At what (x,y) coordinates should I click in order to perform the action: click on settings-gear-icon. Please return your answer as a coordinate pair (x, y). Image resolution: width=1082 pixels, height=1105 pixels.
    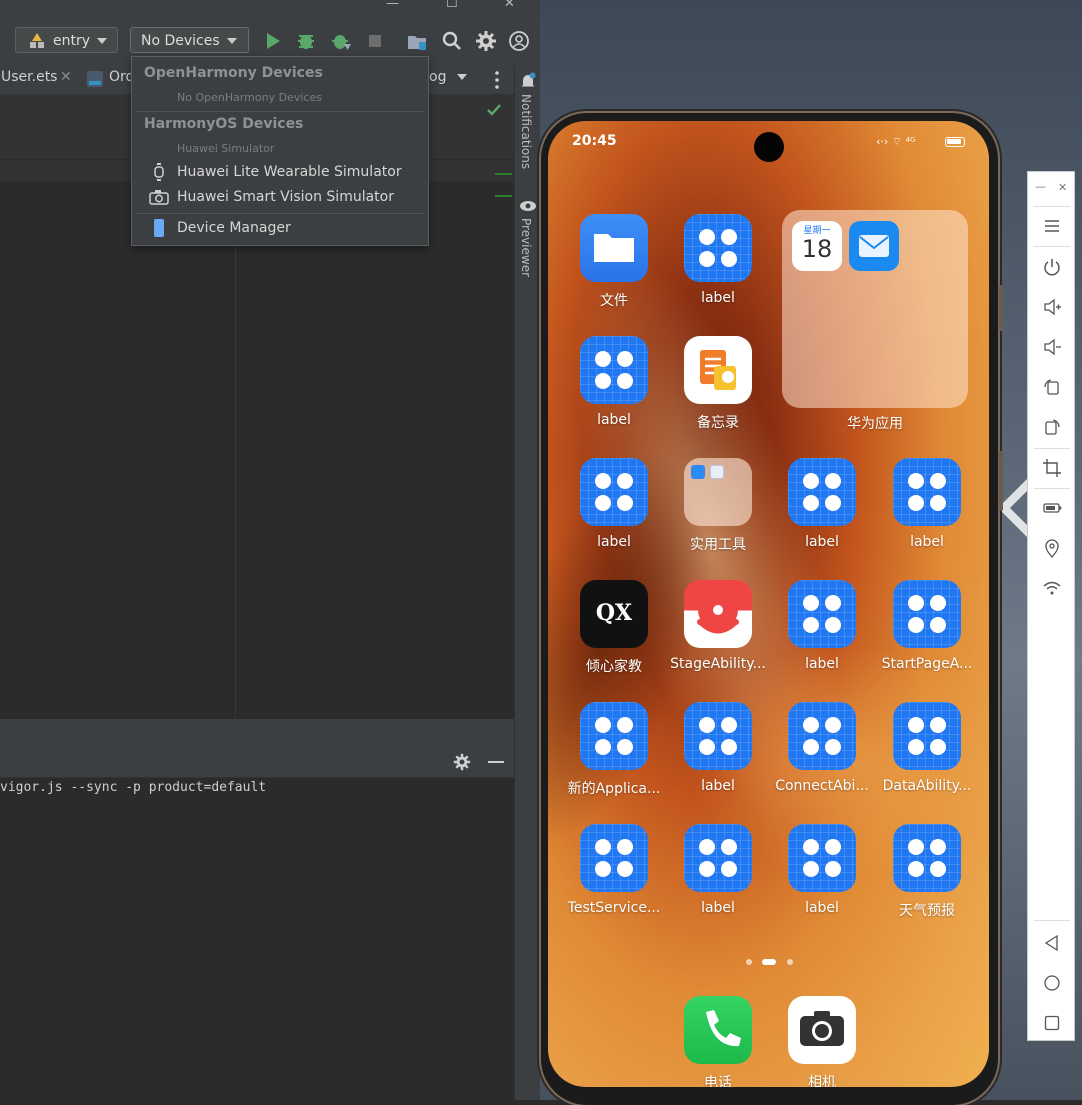
    Looking at the image, I should click on (486, 41).